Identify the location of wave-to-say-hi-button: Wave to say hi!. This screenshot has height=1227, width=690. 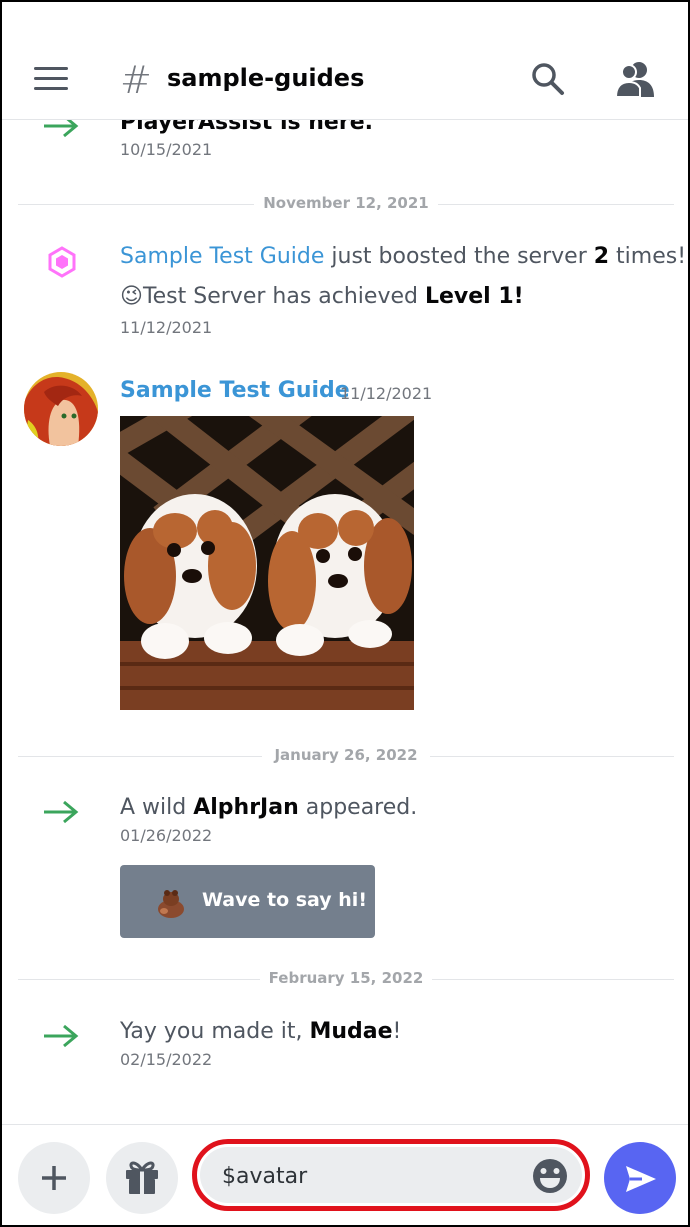
(247, 901).